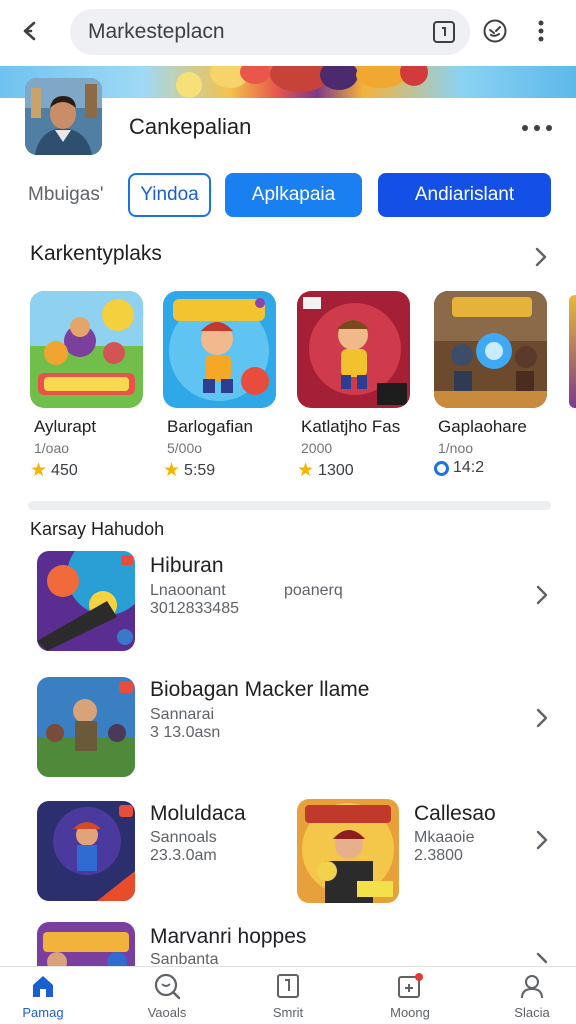 The height and width of the screenshot is (1024, 576). What do you see at coordinates (444, 837) in the screenshot?
I see `row-subtitle: Mkaaoie` at bounding box center [444, 837].